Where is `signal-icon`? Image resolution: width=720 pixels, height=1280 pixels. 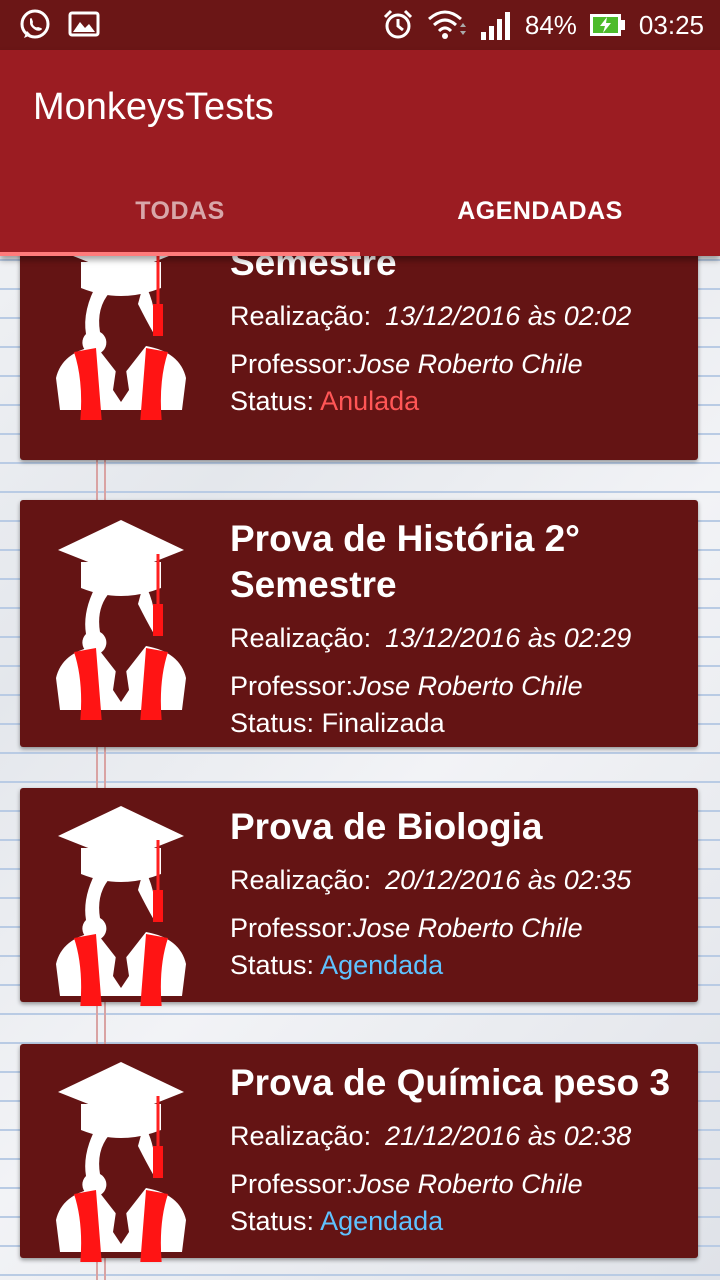
signal-icon is located at coordinates (496, 25).